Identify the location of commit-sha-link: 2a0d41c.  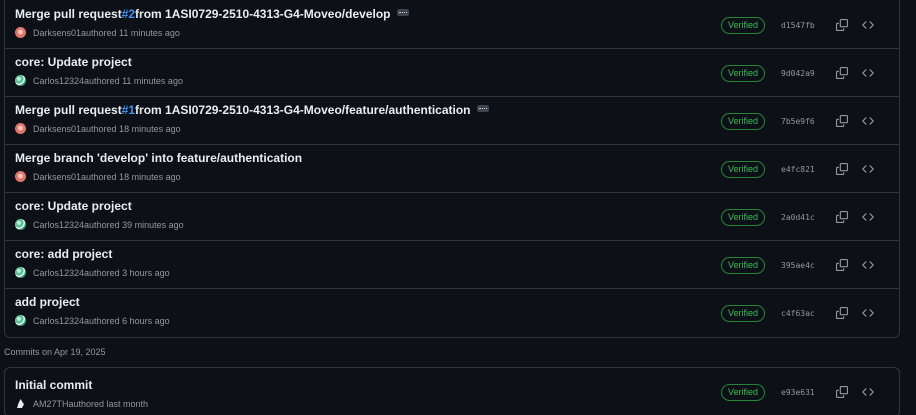
(801, 217).